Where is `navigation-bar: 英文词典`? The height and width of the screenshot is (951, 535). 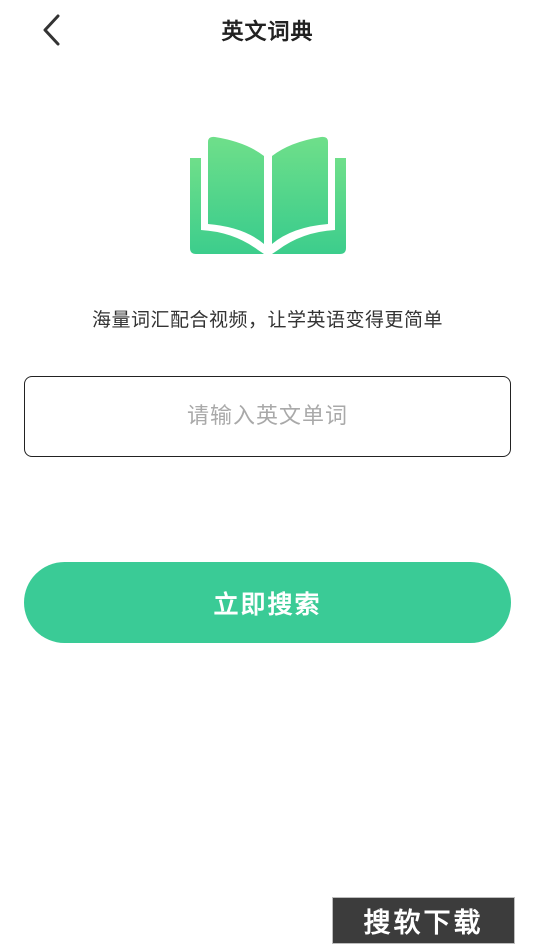
navigation-bar: 英文词典 is located at coordinates (267, 31).